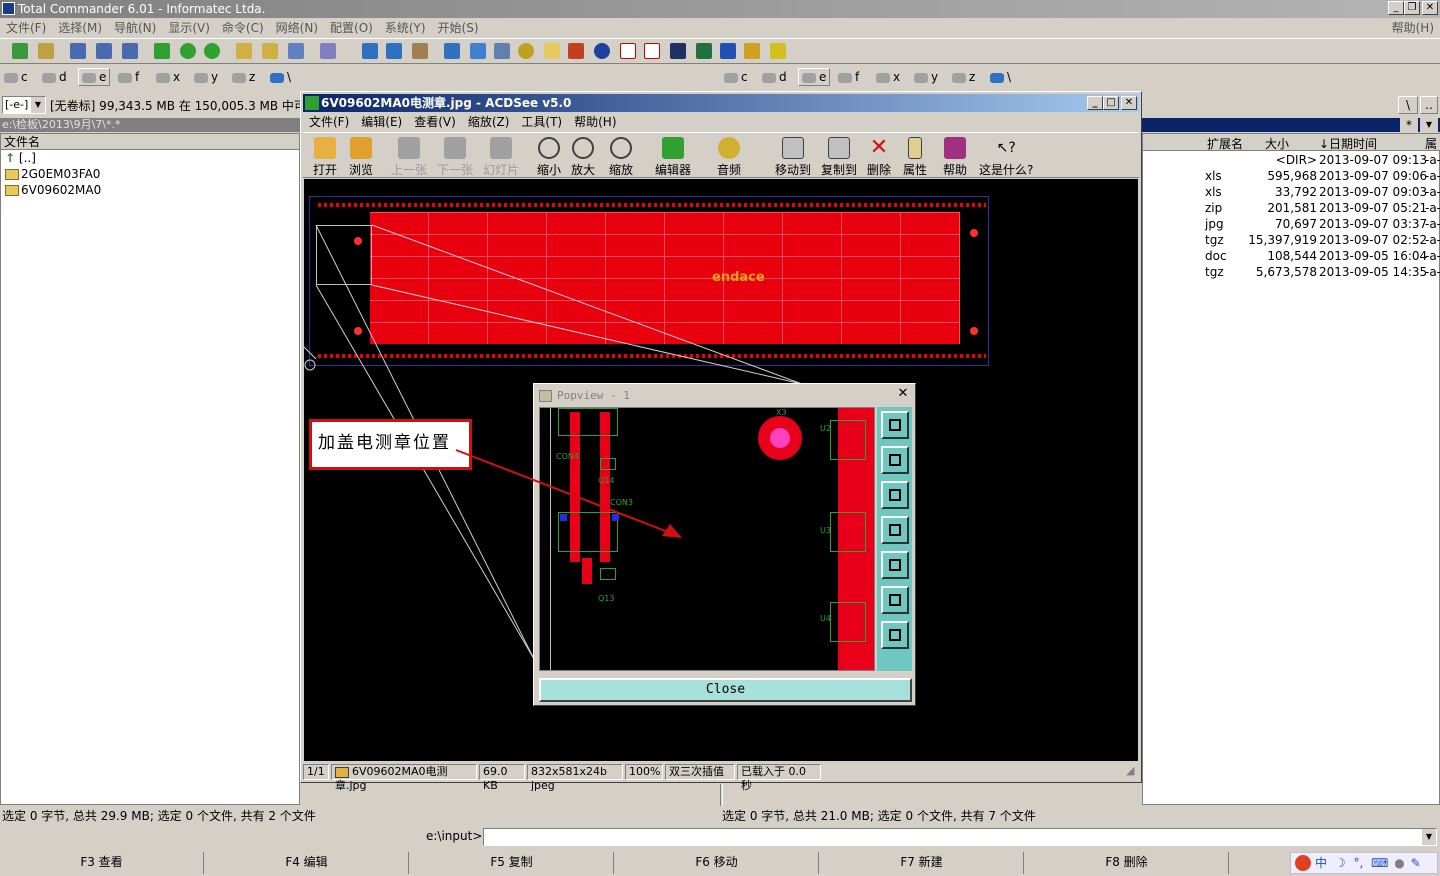 Image resolution: width=1440 pixels, height=876 pixels. I want to click on list-item: ↑ [..], so click(150, 158).